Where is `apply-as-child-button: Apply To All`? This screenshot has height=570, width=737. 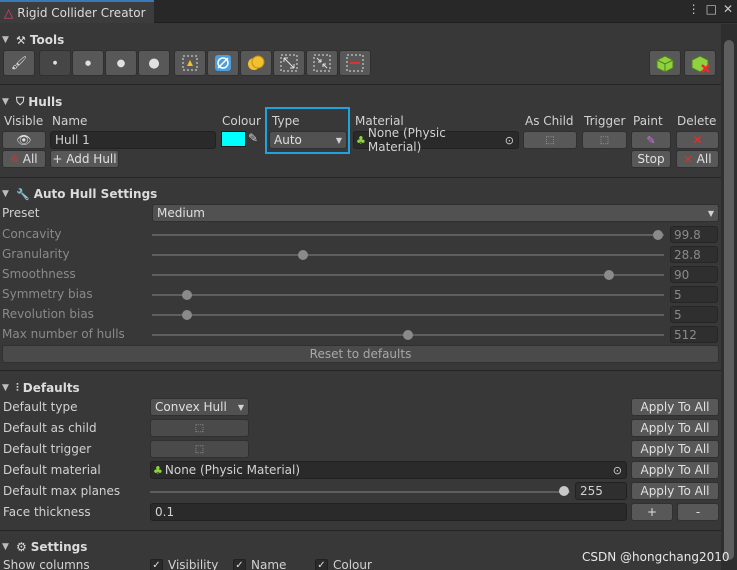 apply-as-child-button: Apply To All is located at coordinates (675, 428).